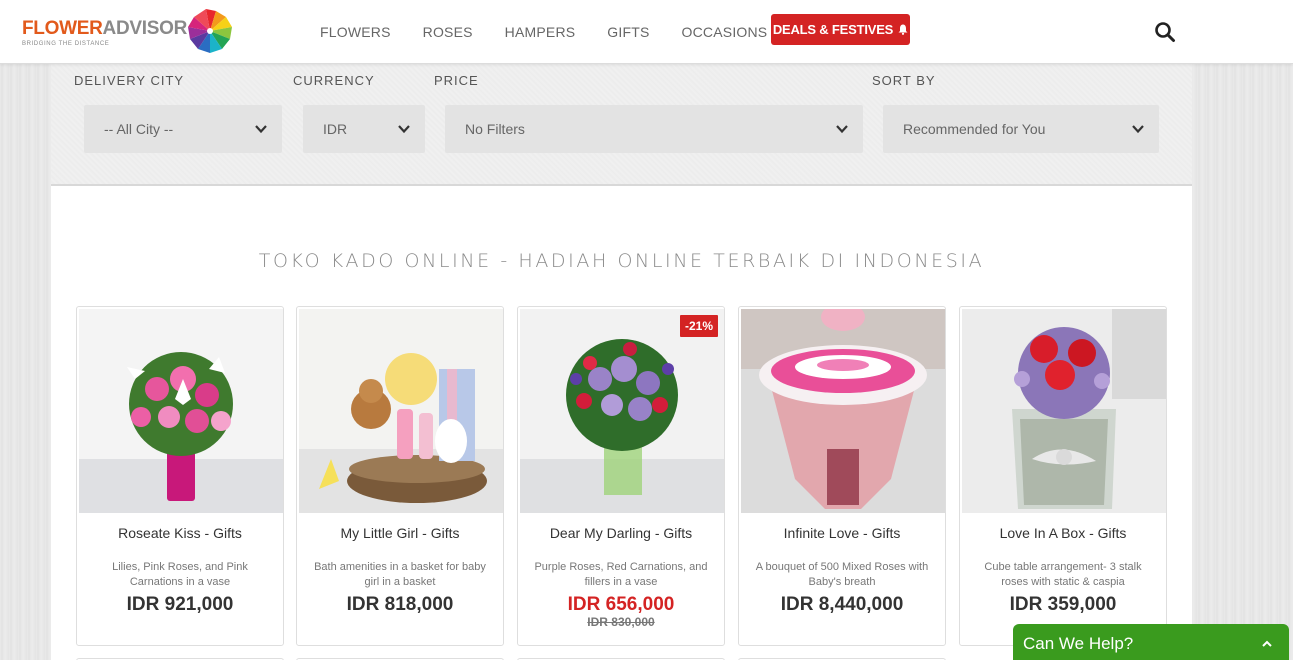 Image resolution: width=1293 pixels, height=660 pixels. Describe the element at coordinates (540, 32) in the screenshot. I see `nav-hampers: HAMPERS` at that location.